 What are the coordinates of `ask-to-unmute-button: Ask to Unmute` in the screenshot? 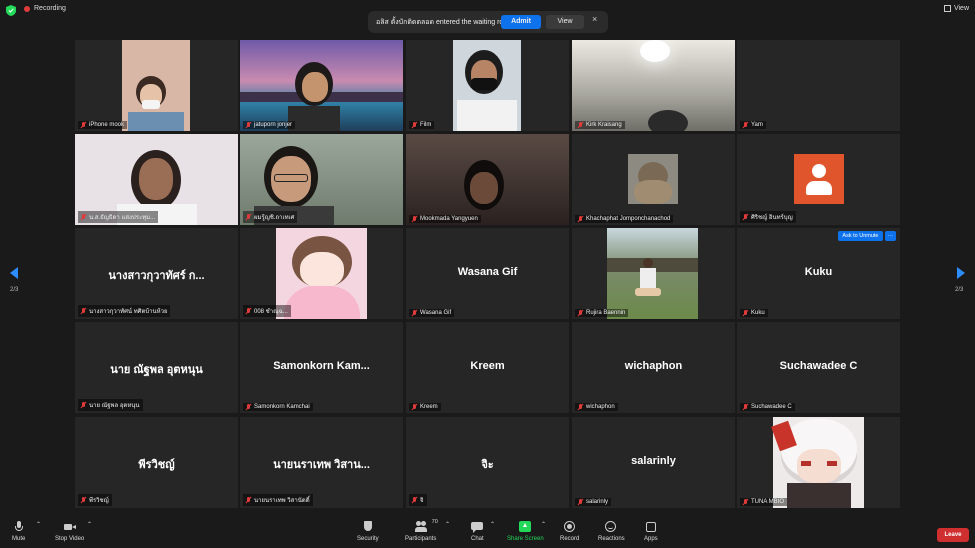 It's located at (860, 236).